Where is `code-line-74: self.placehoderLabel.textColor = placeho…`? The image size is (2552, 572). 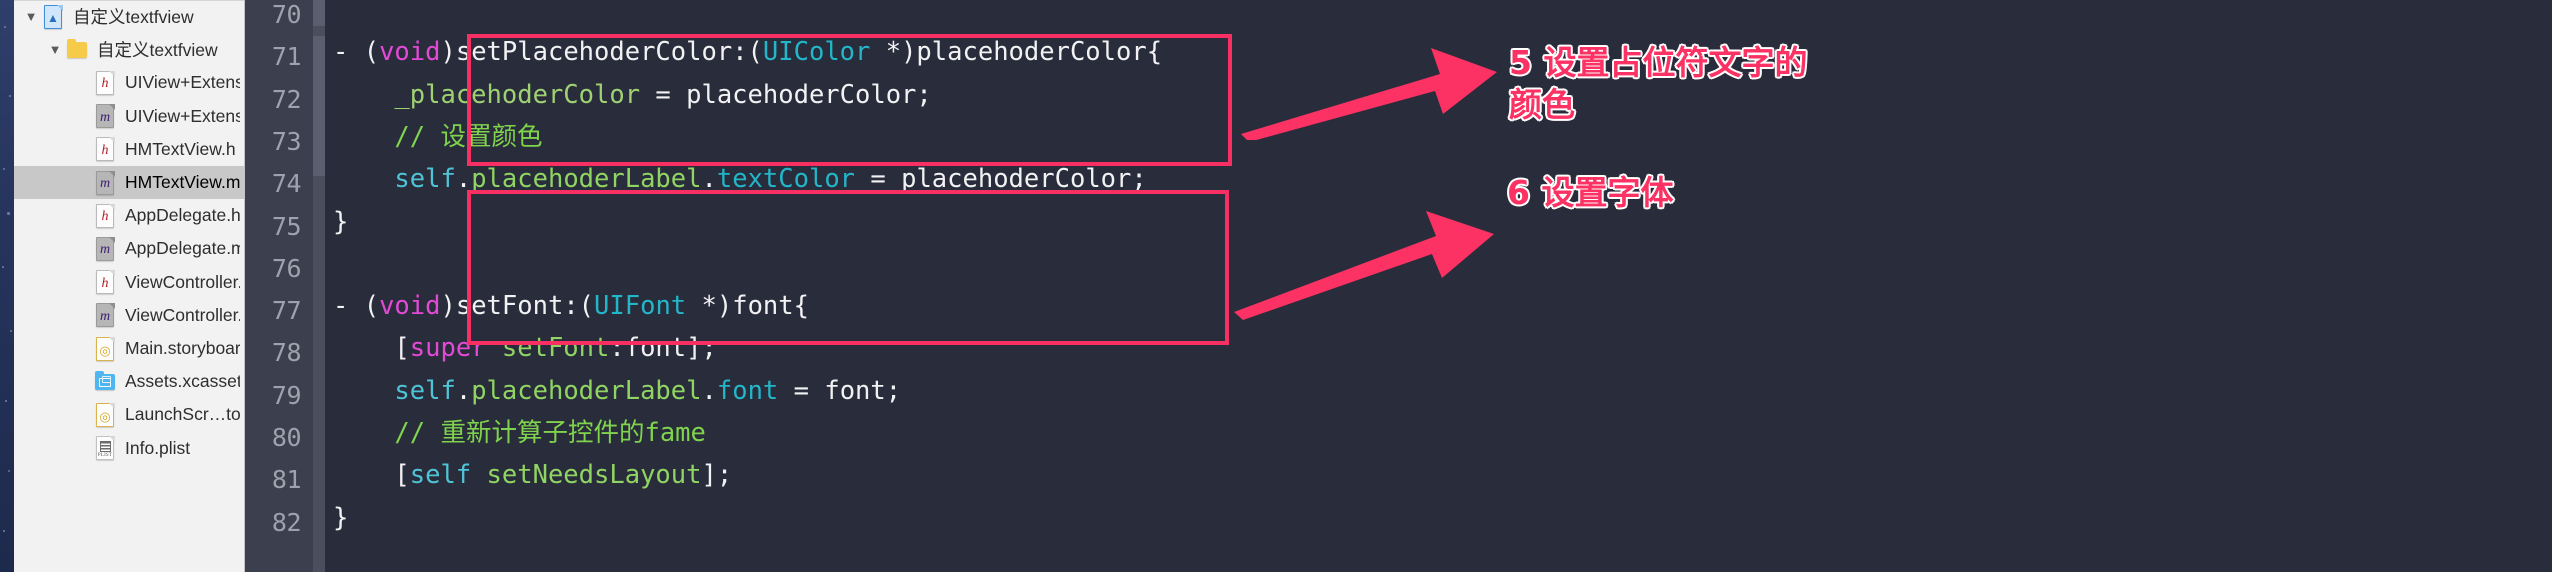
code-line-74: self.placehoderLabel.textColor = placeho… is located at coordinates (740, 179).